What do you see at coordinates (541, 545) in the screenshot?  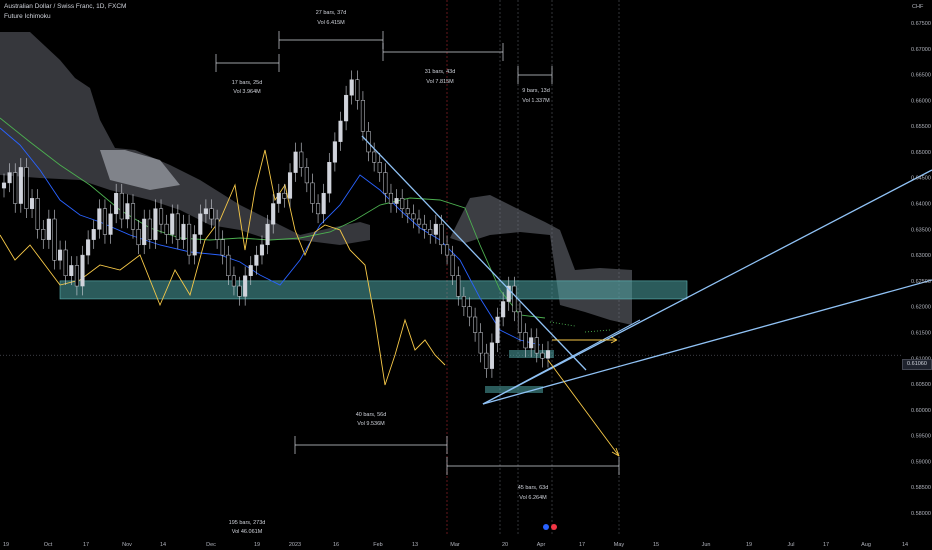 I see `time-tick-label: Apr` at bounding box center [541, 545].